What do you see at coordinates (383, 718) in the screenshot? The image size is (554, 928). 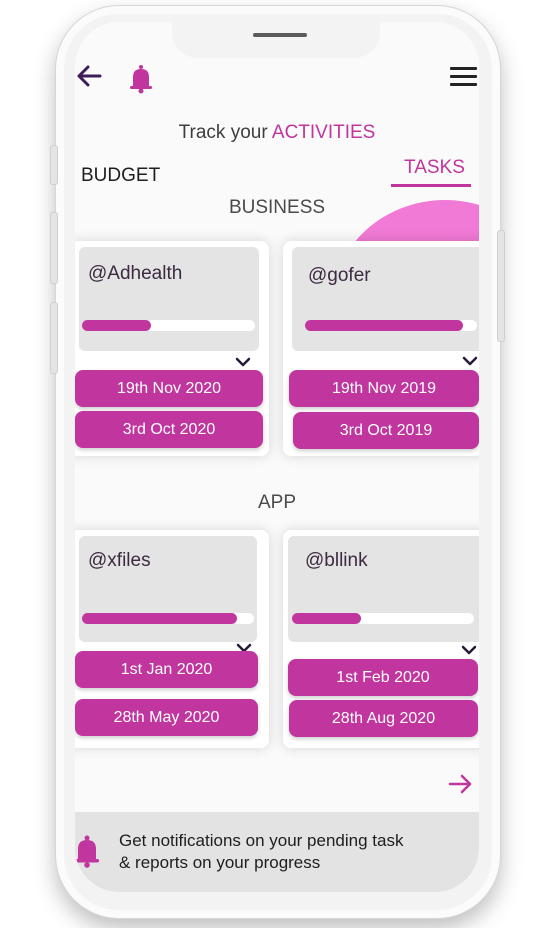 I see `end-date-button: 28th Aug 2020` at bounding box center [383, 718].